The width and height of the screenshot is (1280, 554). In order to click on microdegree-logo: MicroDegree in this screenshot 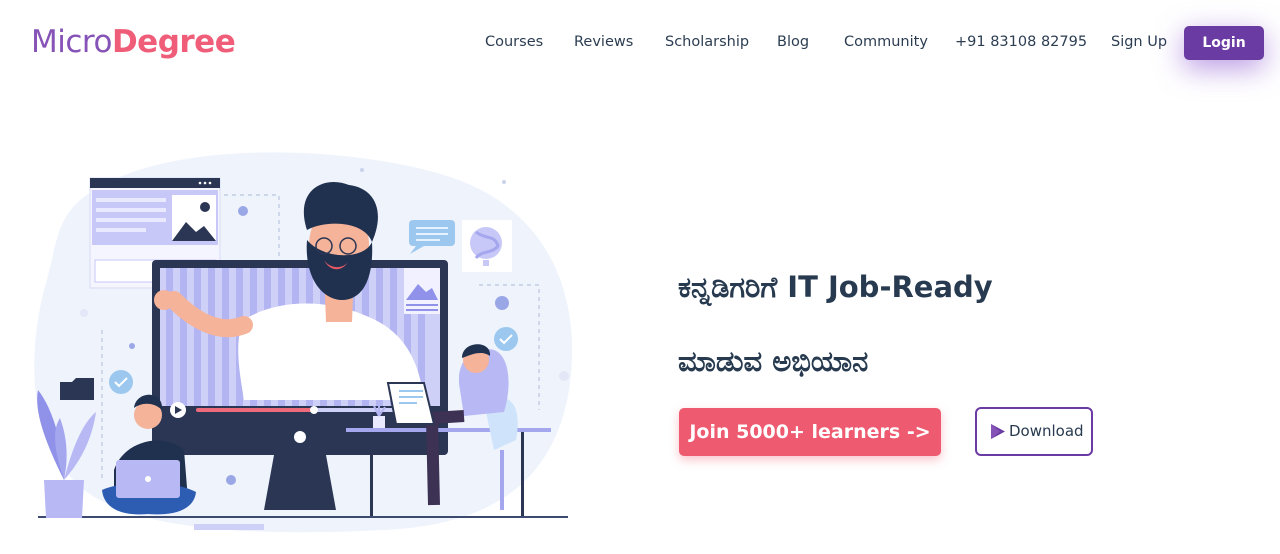, I will do `click(133, 42)`.